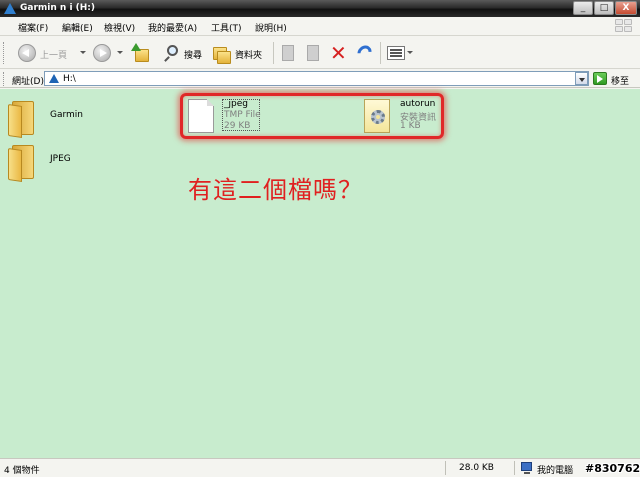 The width and height of the screenshot is (640, 477). I want to click on maximize-button: □, so click(604, 8).